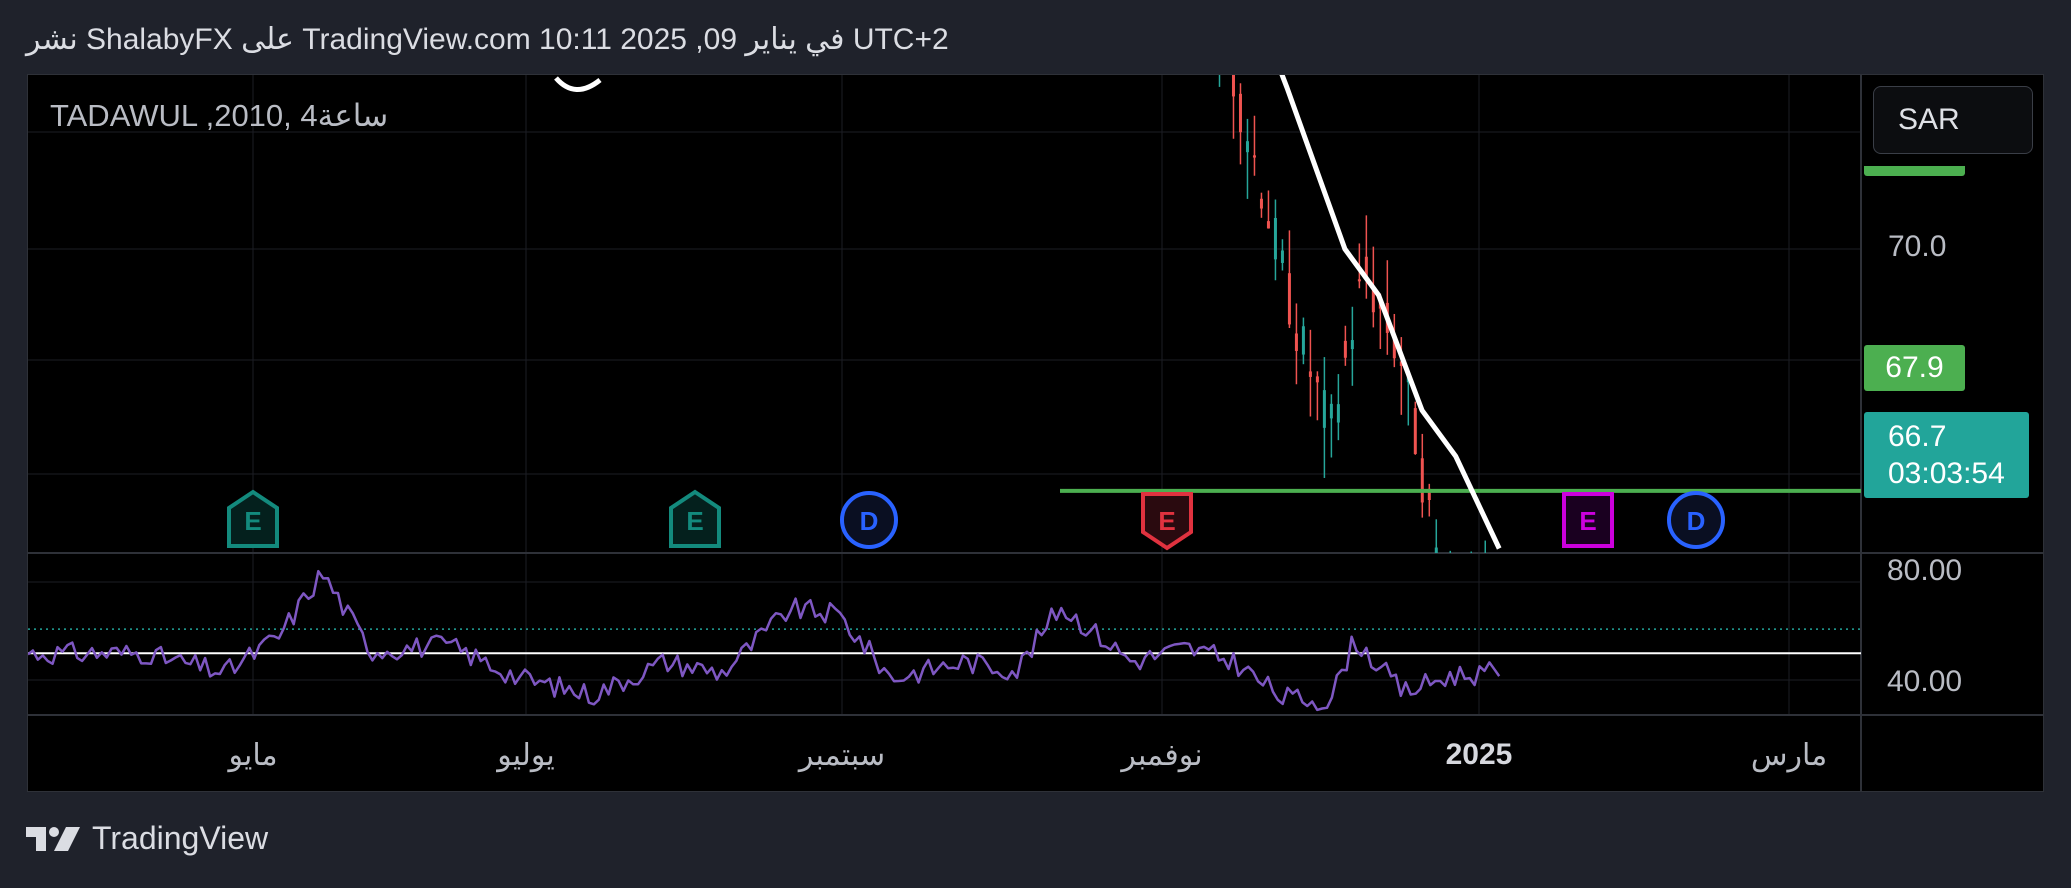  What do you see at coordinates (180, 838) in the screenshot?
I see `footer-brand: TradingView` at bounding box center [180, 838].